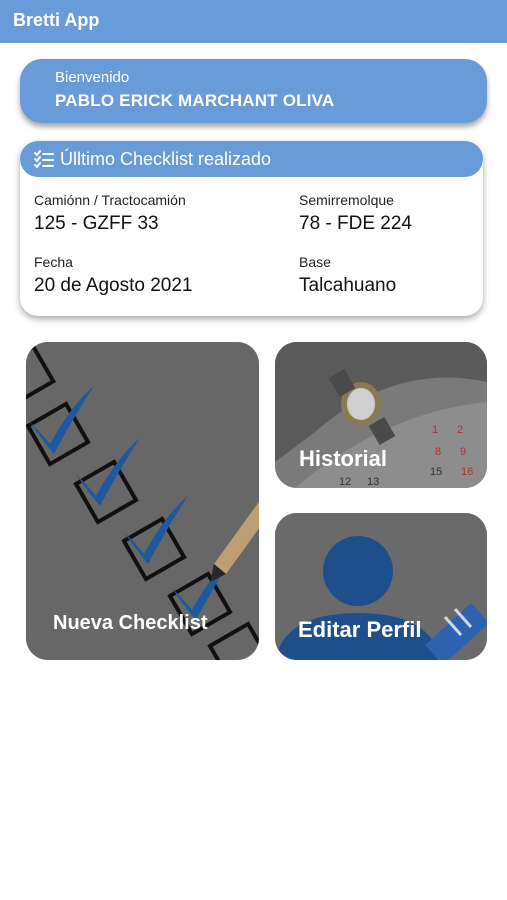 Image resolution: width=507 pixels, height=900 pixels. What do you see at coordinates (253, 21) in the screenshot?
I see `app-bar: Bretti App` at bounding box center [253, 21].